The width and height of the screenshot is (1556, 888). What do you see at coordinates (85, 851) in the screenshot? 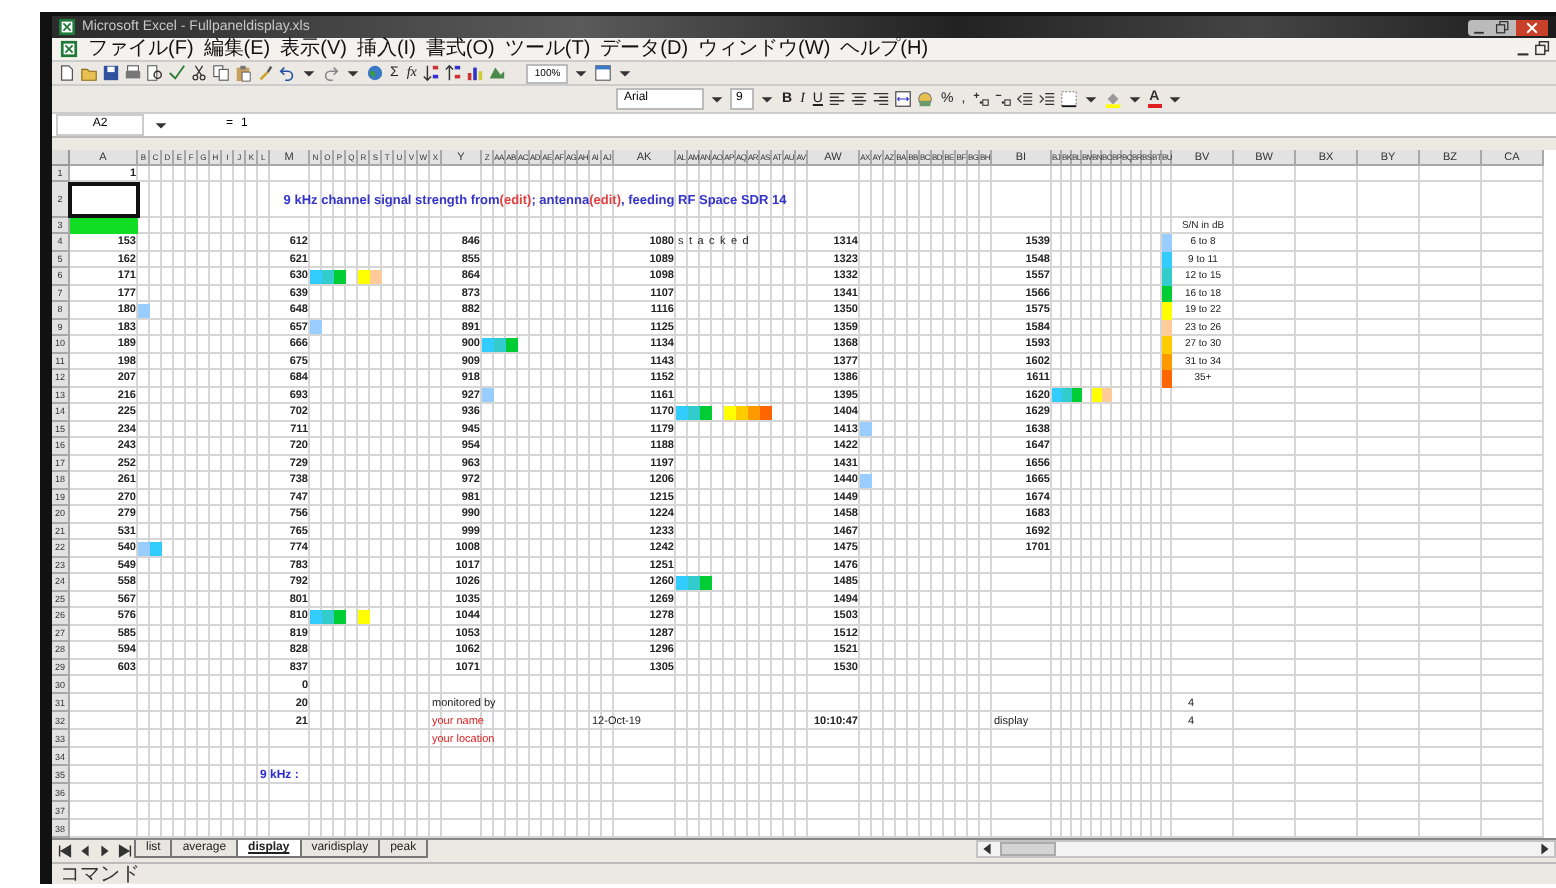
I see `previous-sheet-icon` at bounding box center [85, 851].